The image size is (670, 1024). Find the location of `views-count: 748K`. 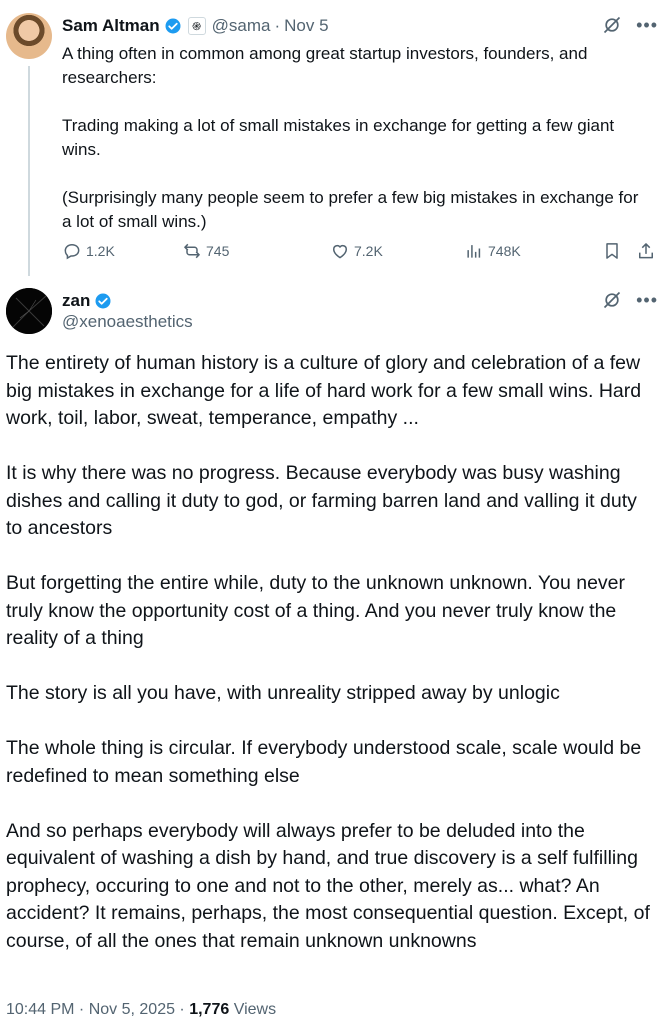

views-count: 748K is located at coordinates (504, 251).